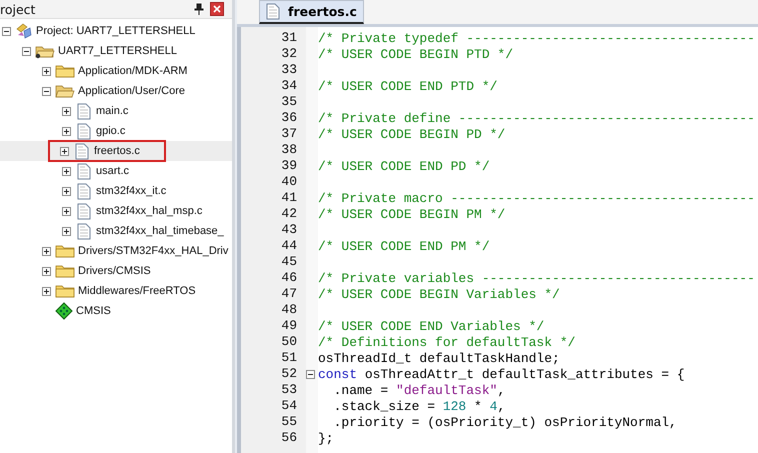  What do you see at coordinates (289, 326) in the screenshot?
I see `line-number: 49` at bounding box center [289, 326].